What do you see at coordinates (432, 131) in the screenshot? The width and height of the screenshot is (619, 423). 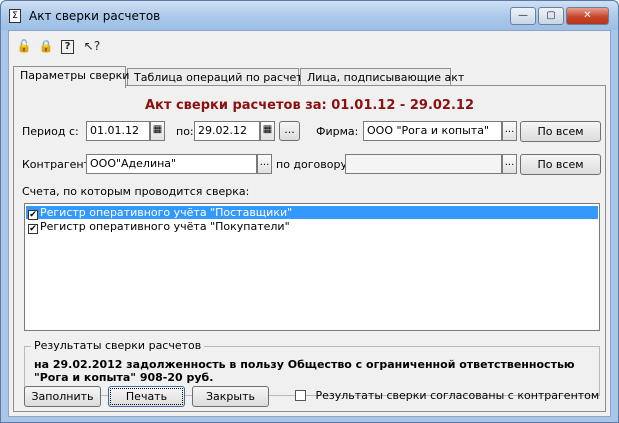 I see `firm-field: ООО "Рога и копыта"` at bounding box center [432, 131].